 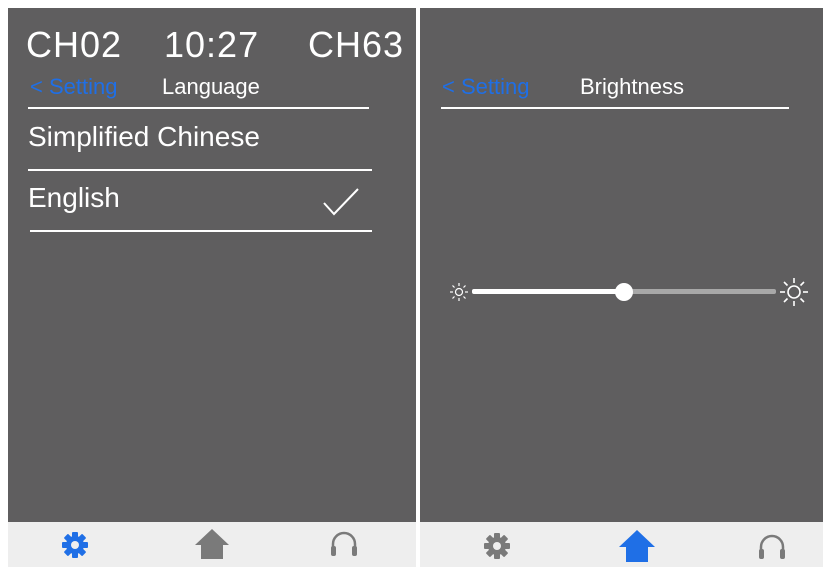 I want to click on language-label: English, so click(x=74, y=197).